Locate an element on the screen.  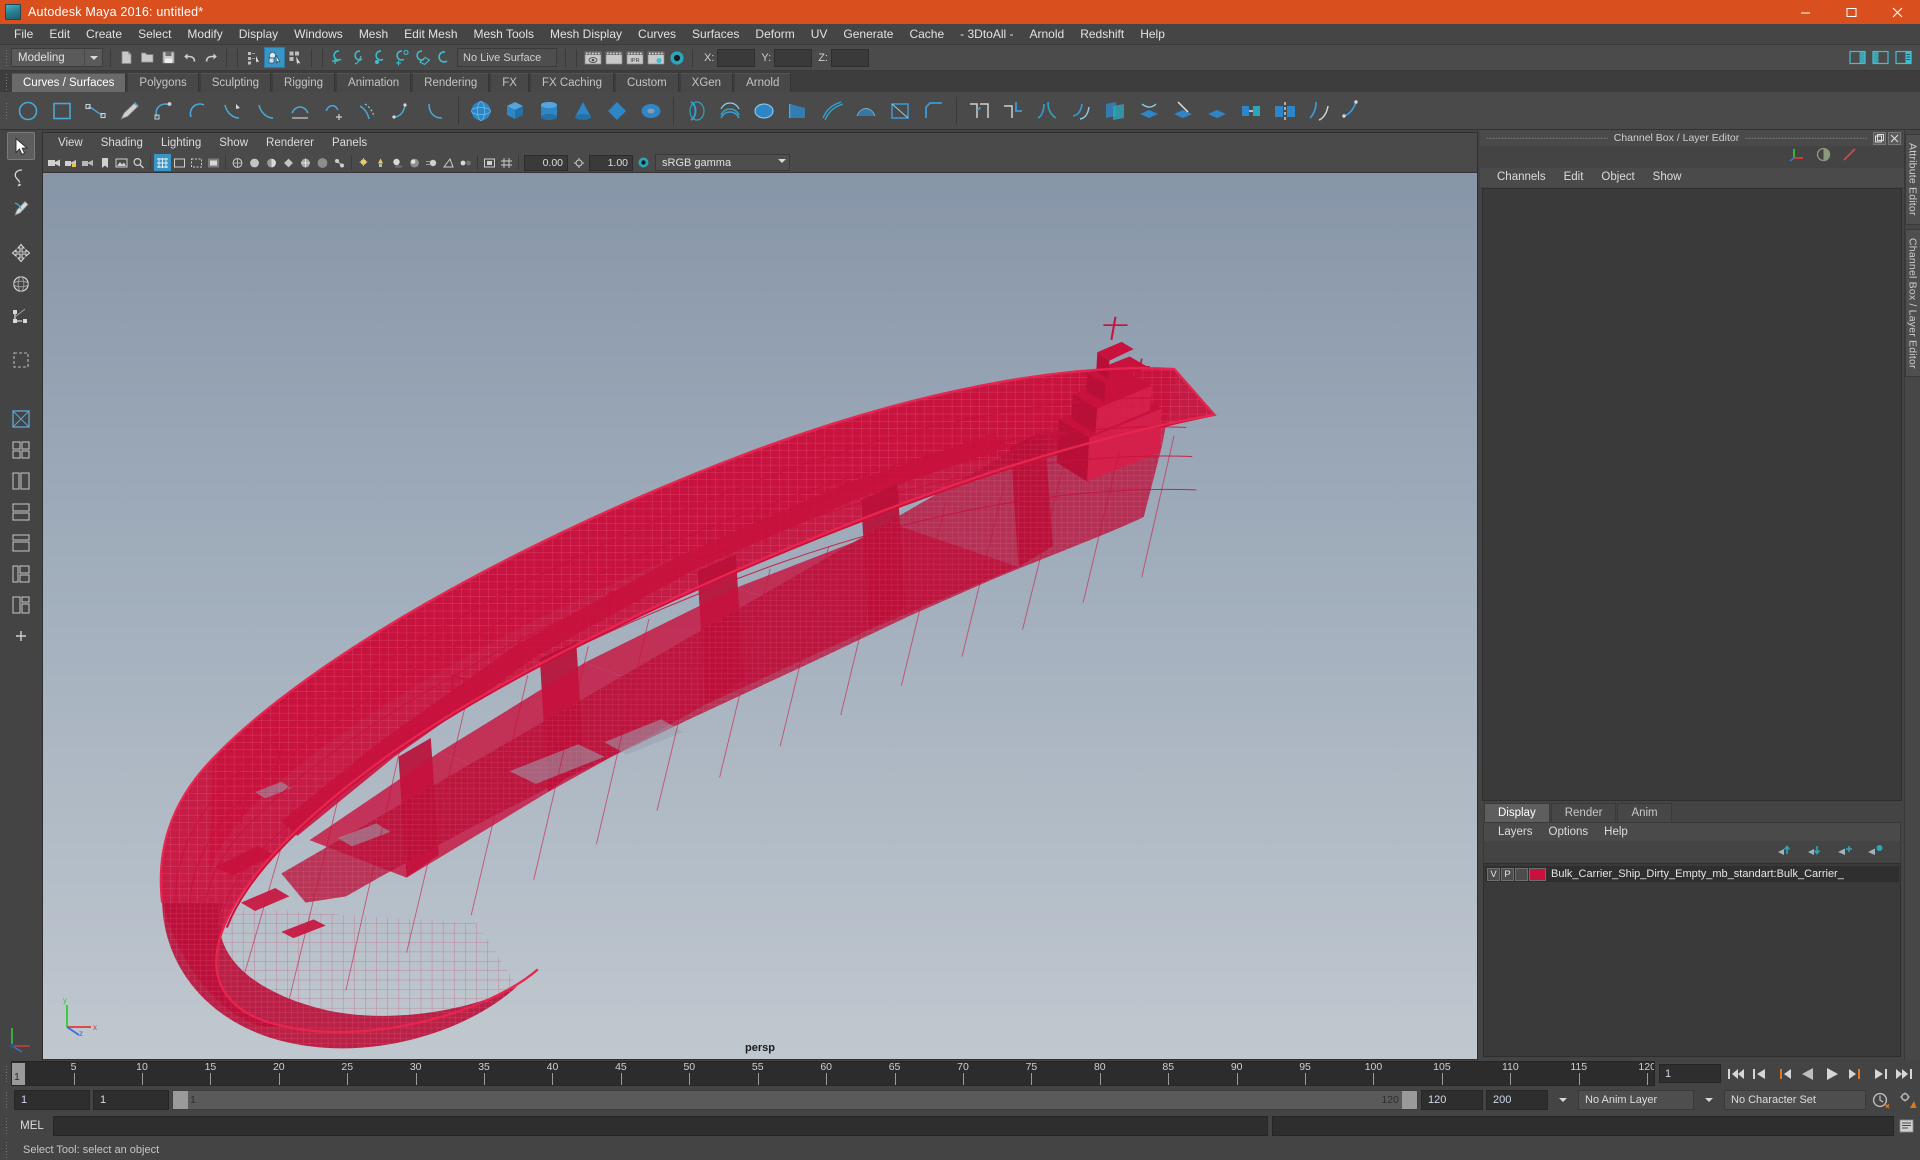
menu-mesh-tools: Mesh Tools is located at coordinates (504, 34).